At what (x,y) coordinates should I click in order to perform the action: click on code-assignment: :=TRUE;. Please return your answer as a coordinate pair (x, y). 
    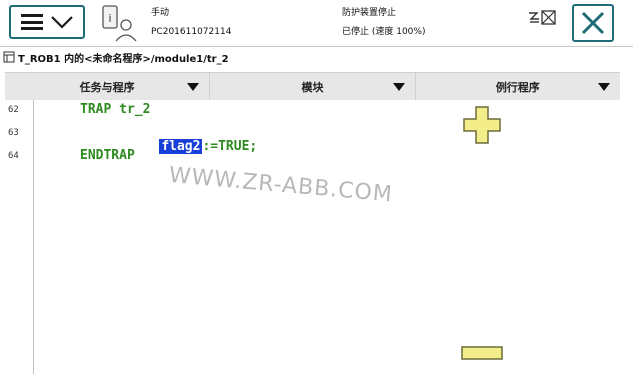
    Looking at the image, I should click on (230, 146).